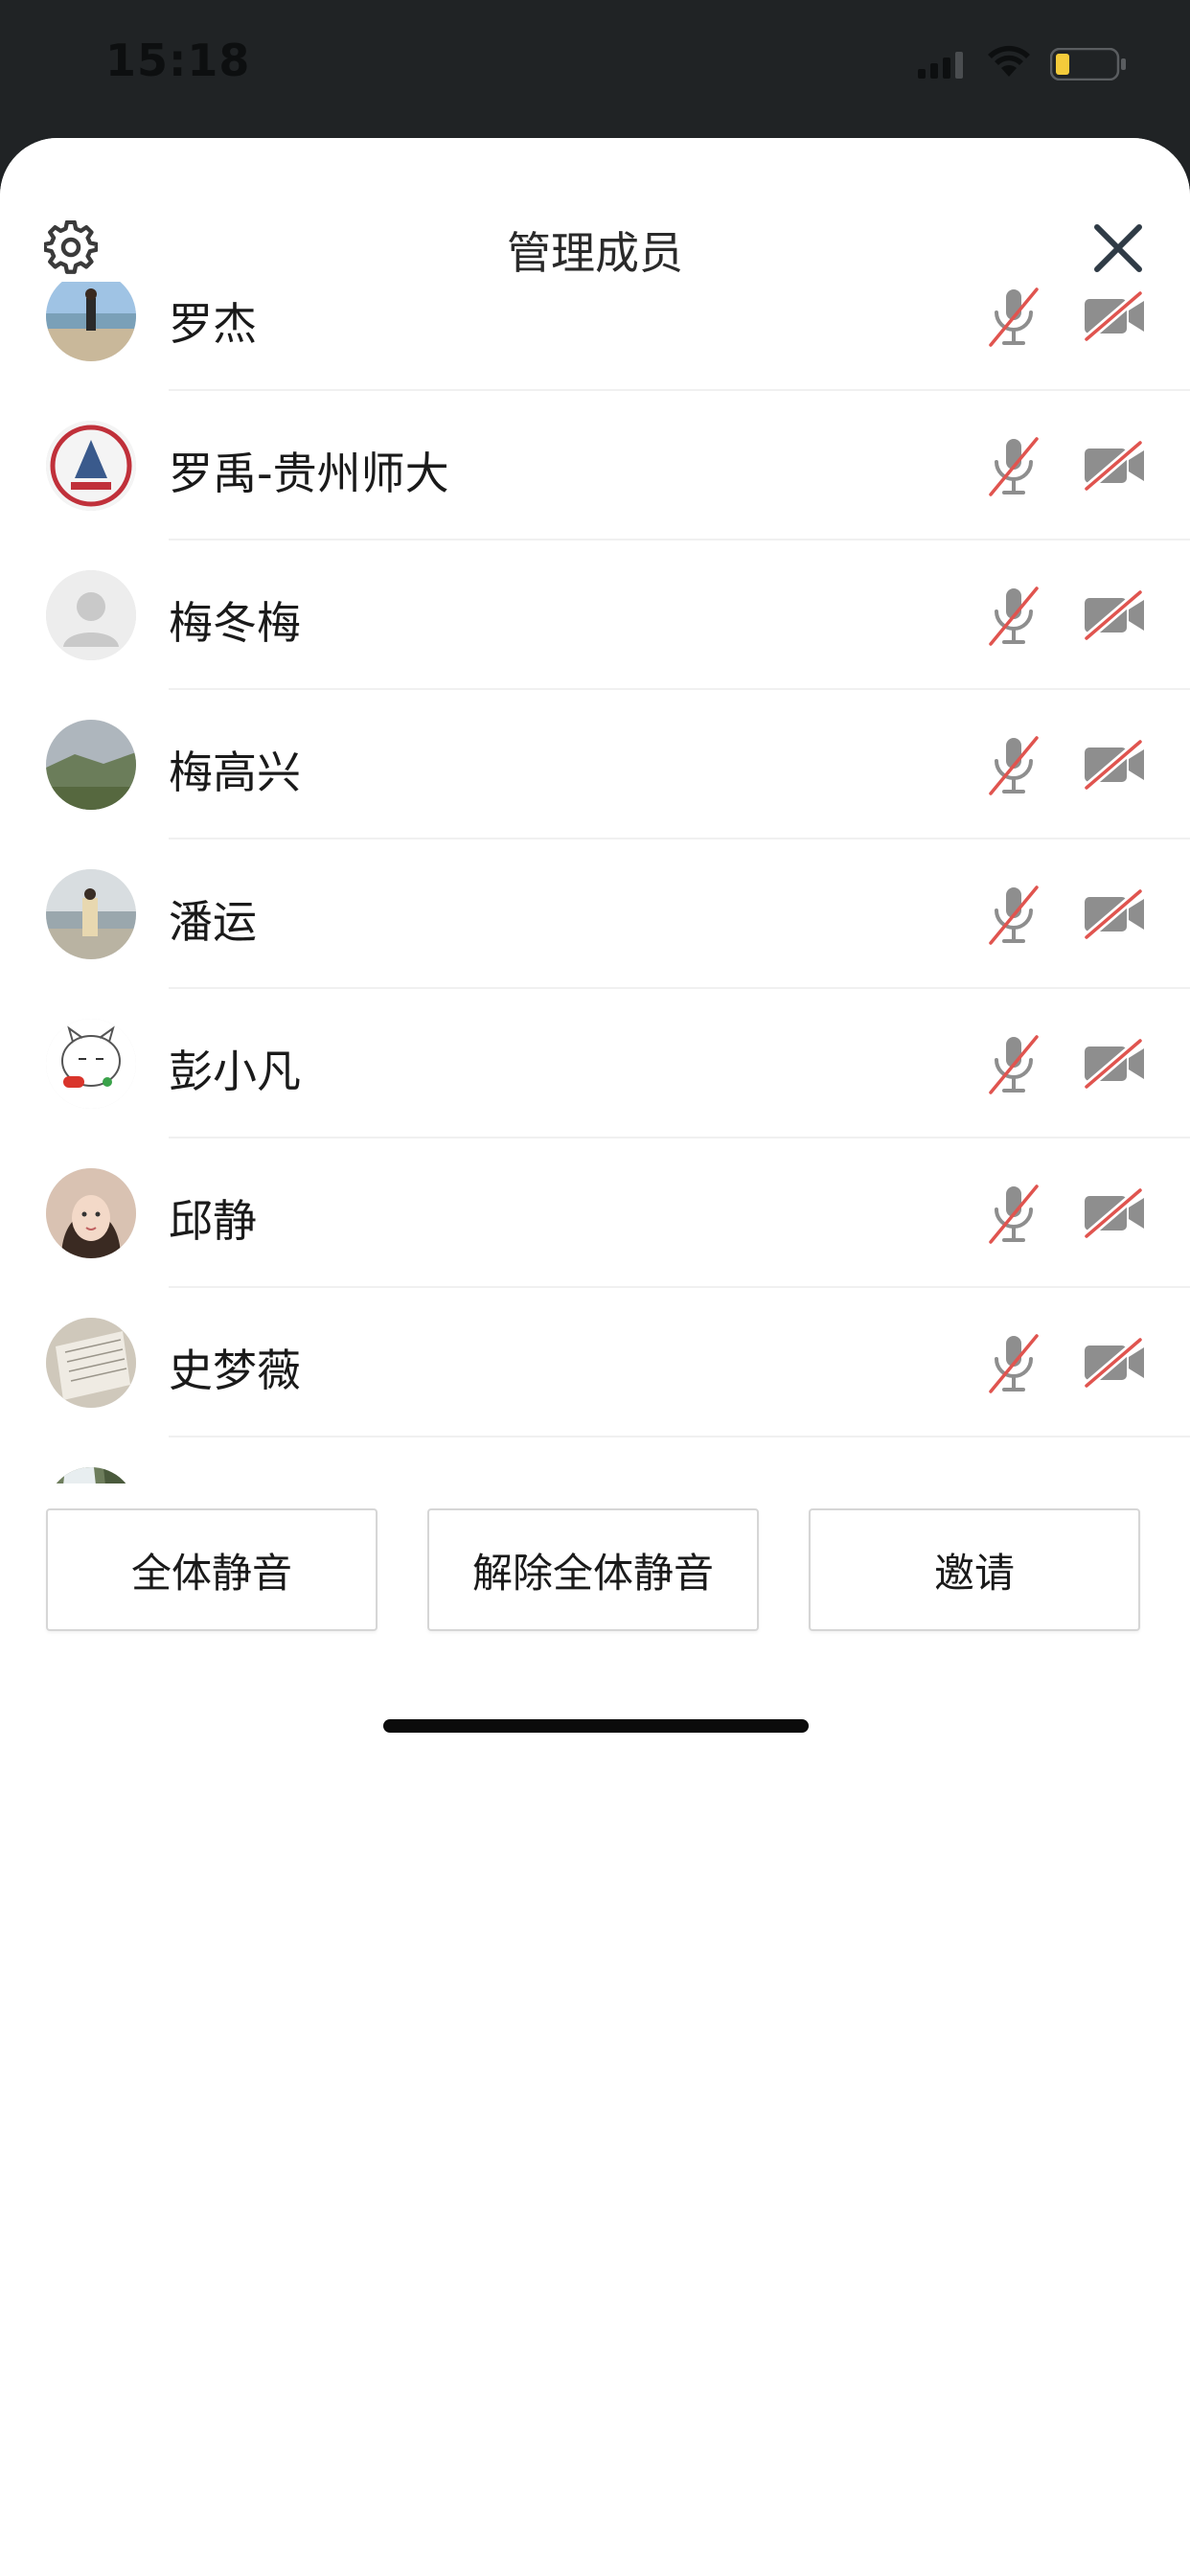 The height and width of the screenshot is (2576, 1190). Describe the element at coordinates (1009, 61) in the screenshot. I see `wifi-icon` at that location.